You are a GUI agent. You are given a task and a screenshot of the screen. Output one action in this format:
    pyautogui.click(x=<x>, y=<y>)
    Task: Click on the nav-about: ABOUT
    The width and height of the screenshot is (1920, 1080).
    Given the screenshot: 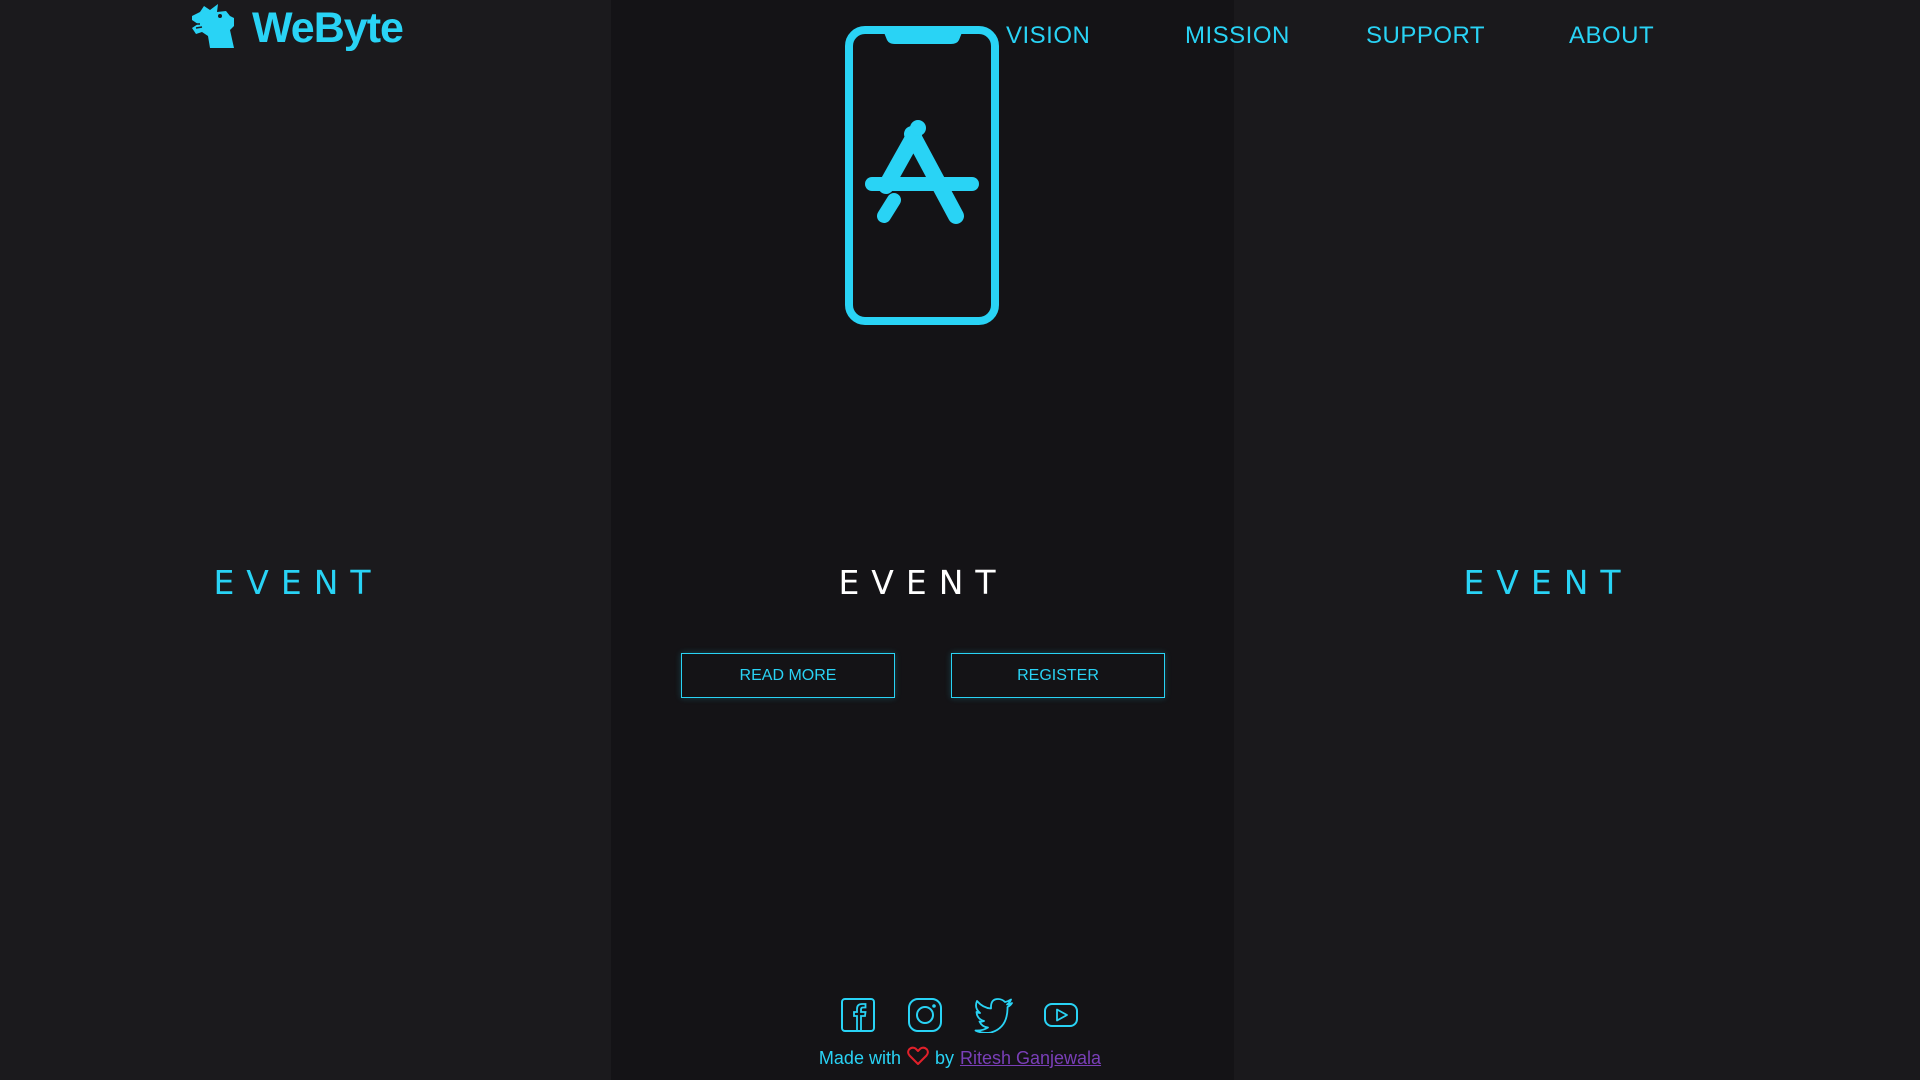 What is the action you would take?
    pyautogui.click(x=1611, y=36)
    